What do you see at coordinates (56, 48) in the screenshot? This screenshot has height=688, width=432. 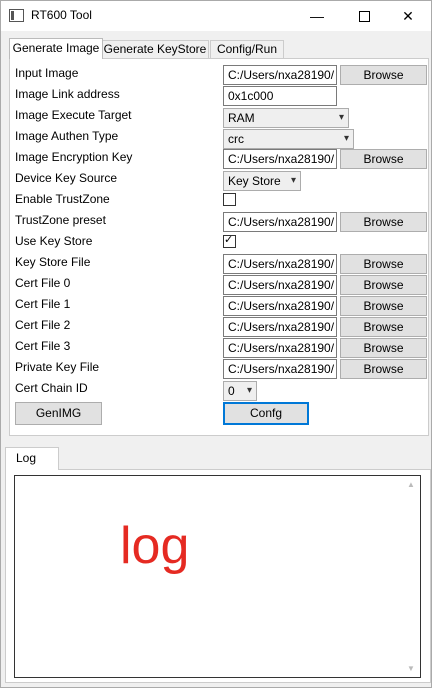 I see `tab-generate-image: Generate Image` at bounding box center [56, 48].